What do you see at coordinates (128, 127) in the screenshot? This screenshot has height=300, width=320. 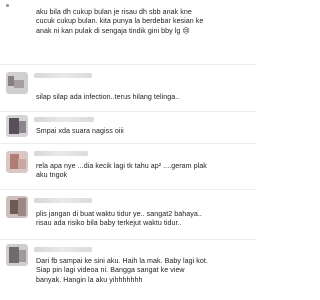 I see `comment-item: Smpai xda suara nagiss oiii` at bounding box center [128, 127].